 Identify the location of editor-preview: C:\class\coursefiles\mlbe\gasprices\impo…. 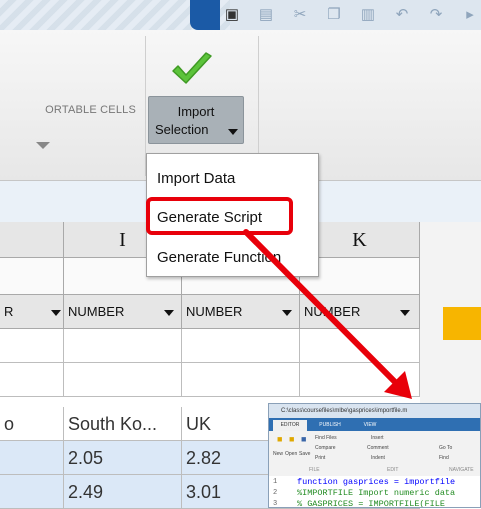
(374, 455).